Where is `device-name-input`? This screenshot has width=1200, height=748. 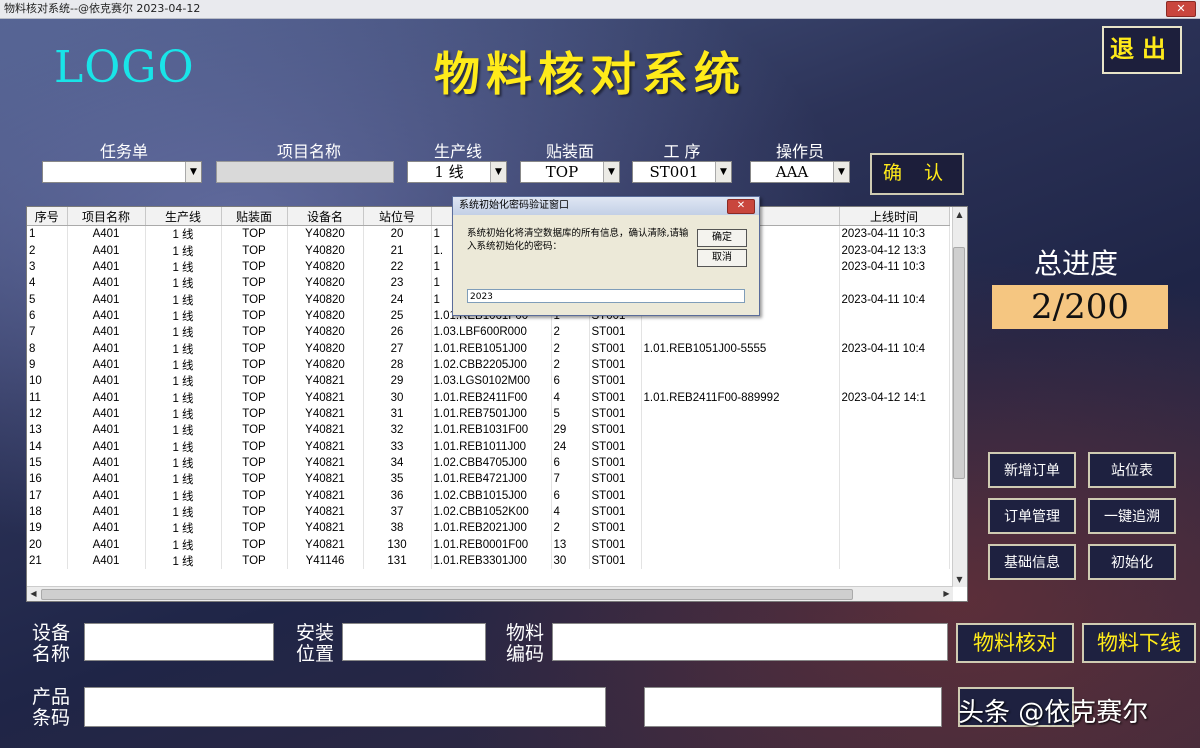 device-name-input is located at coordinates (179, 642).